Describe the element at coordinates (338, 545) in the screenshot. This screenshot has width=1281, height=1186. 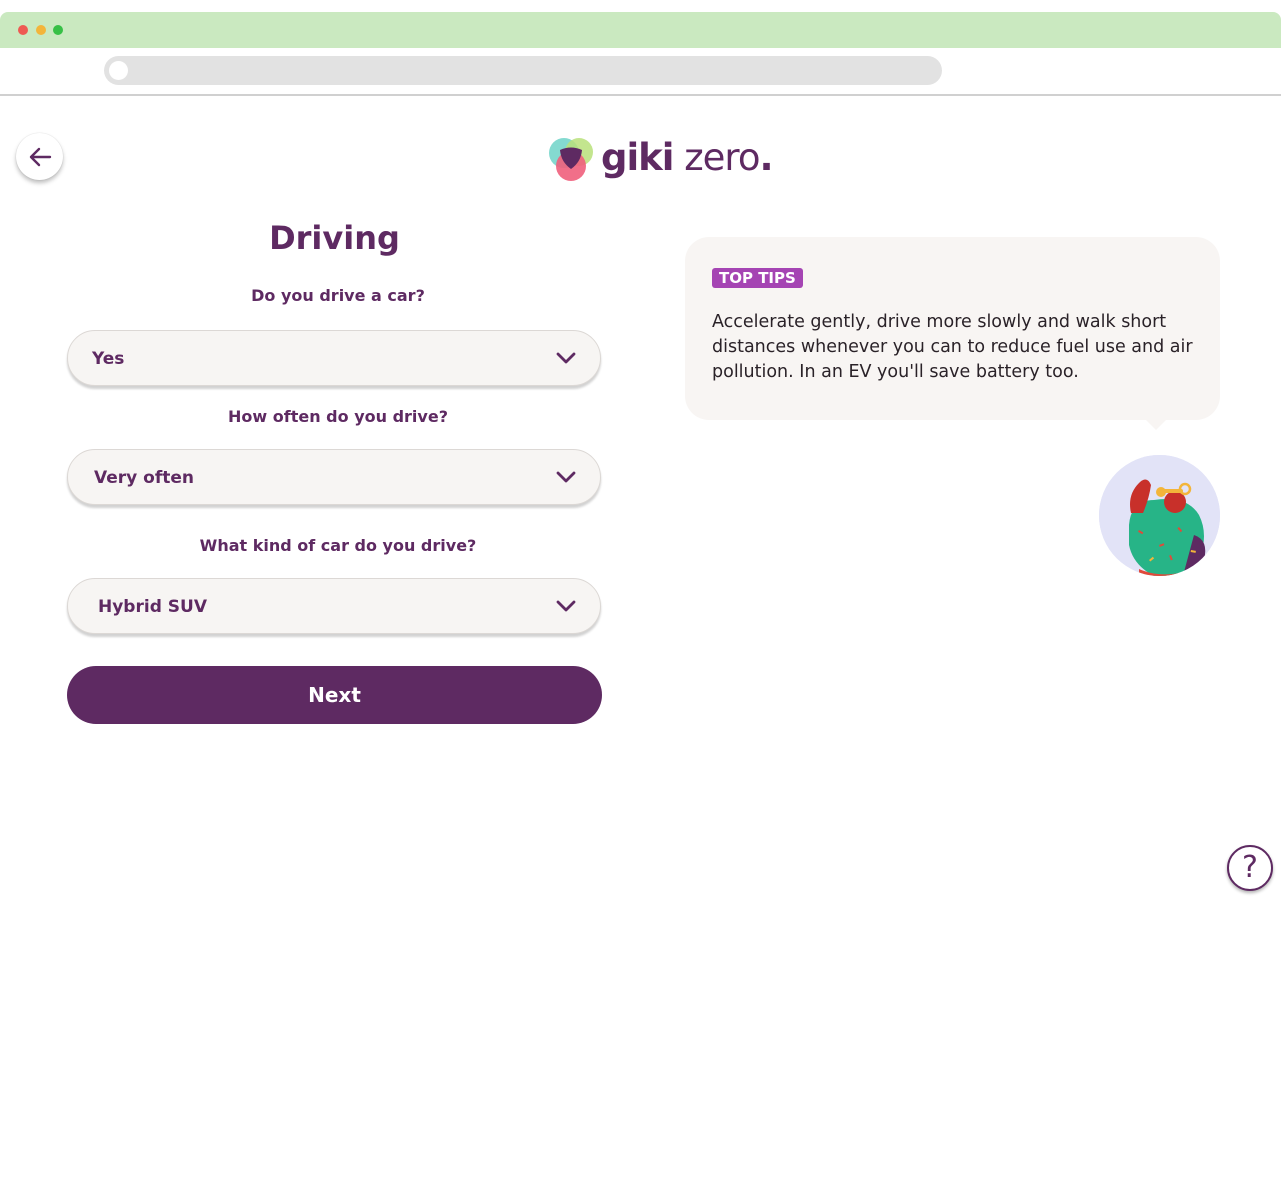
I see `question-car-type-label: What kind of car do you drive?` at that location.